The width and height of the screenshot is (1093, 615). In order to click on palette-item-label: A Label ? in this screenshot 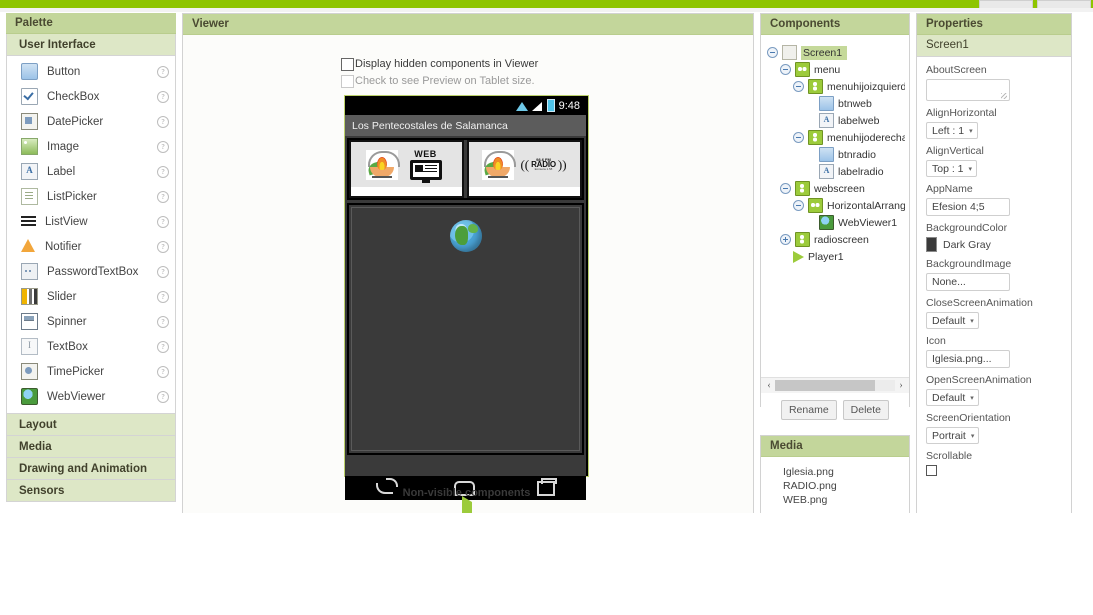, I will do `click(91, 171)`.